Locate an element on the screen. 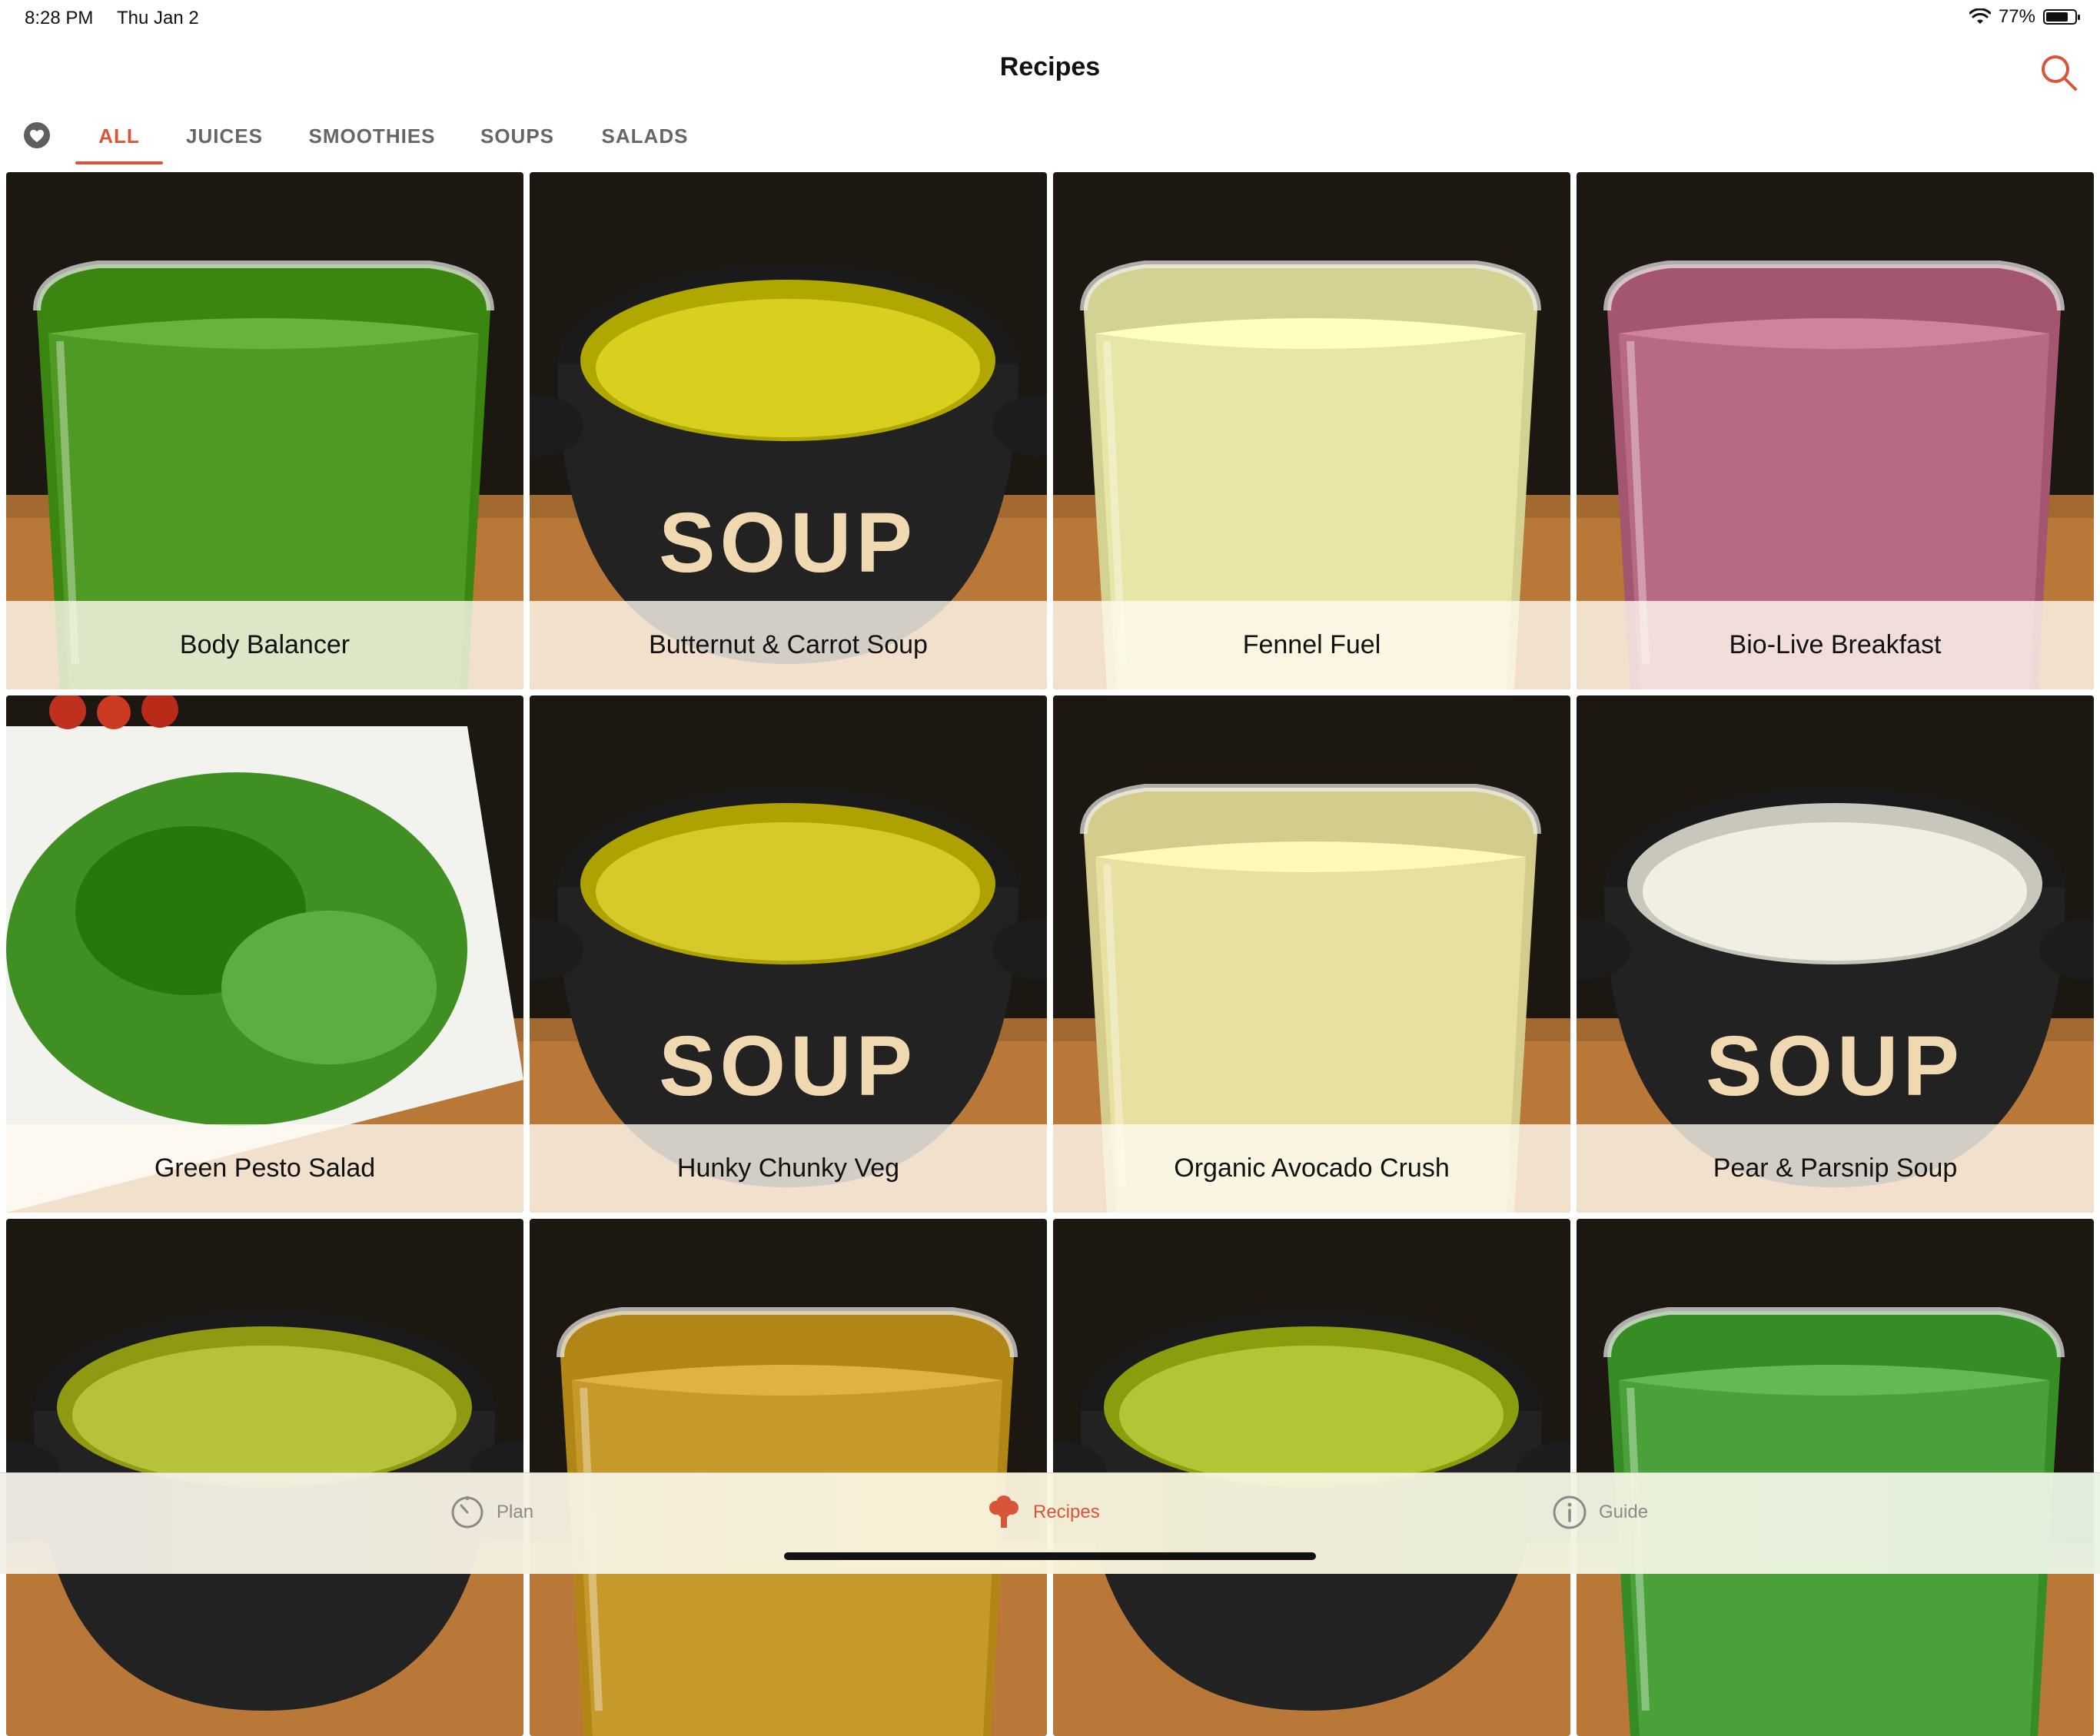 This screenshot has height=1736, width=2100. wifi-icon is located at coordinates (1980, 16).